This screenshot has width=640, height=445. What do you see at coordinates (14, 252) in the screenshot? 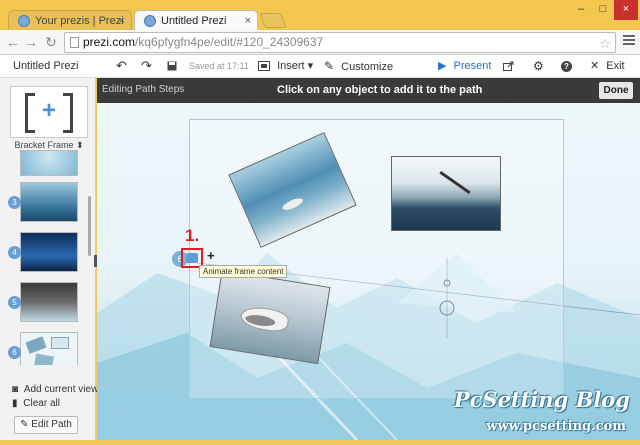
I see `step-number: 4` at bounding box center [14, 252].